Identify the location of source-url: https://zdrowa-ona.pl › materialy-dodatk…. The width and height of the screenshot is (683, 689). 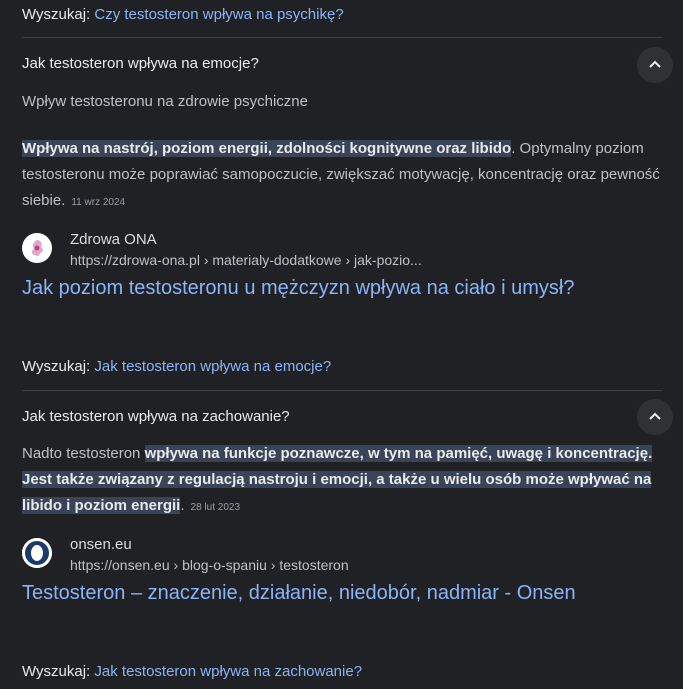
(246, 260).